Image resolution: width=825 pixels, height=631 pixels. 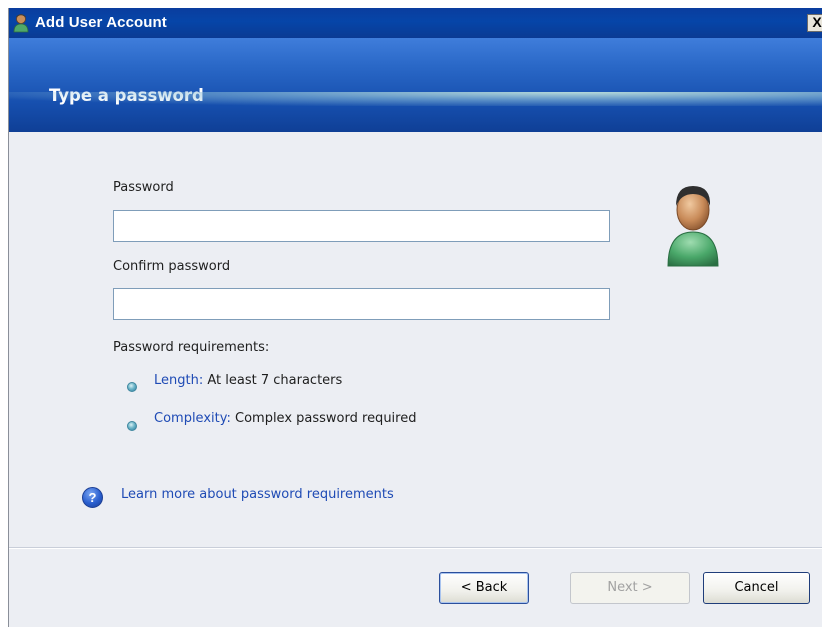 I want to click on window-title: Add User Account, so click(x=101, y=22).